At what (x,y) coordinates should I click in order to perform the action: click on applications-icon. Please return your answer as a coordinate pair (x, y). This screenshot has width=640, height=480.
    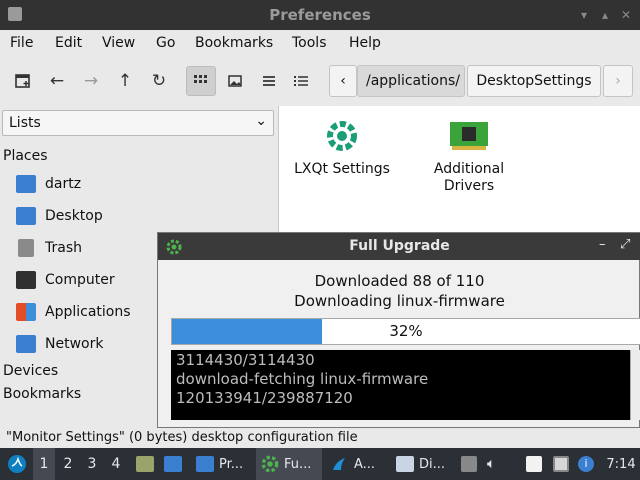
    Looking at the image, I should click on (26, 312).